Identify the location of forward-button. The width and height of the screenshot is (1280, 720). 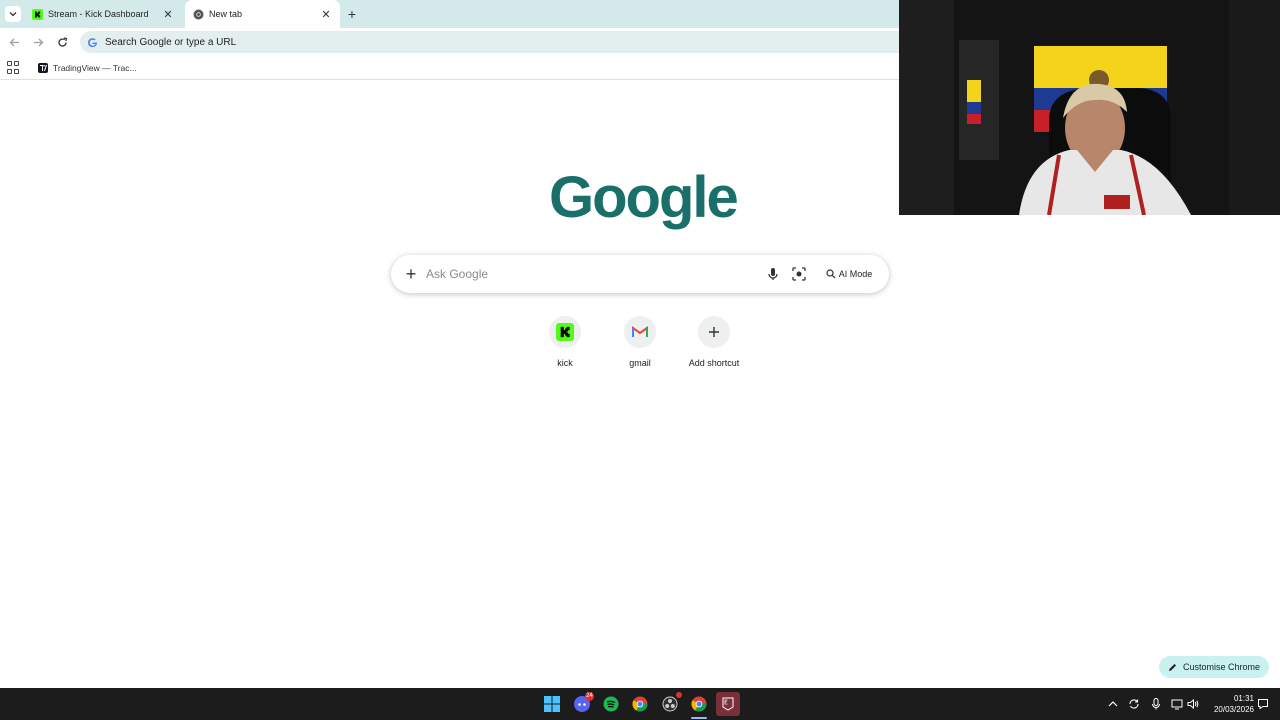
(38, 42).